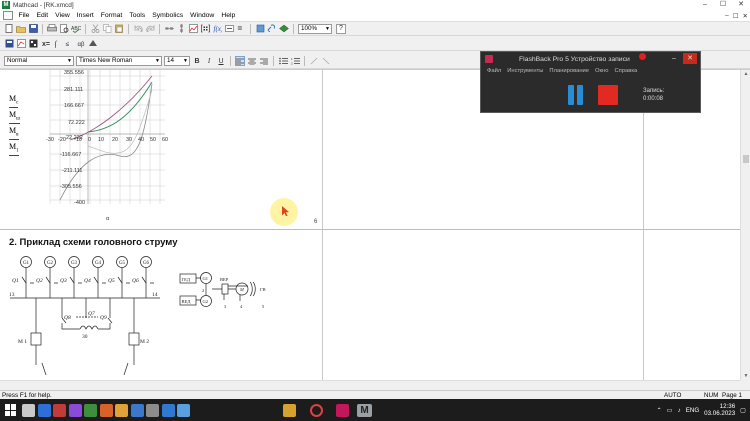  Describe the element at coordinates (8, 15) in the screenshot. I see `document-icon` at that location.